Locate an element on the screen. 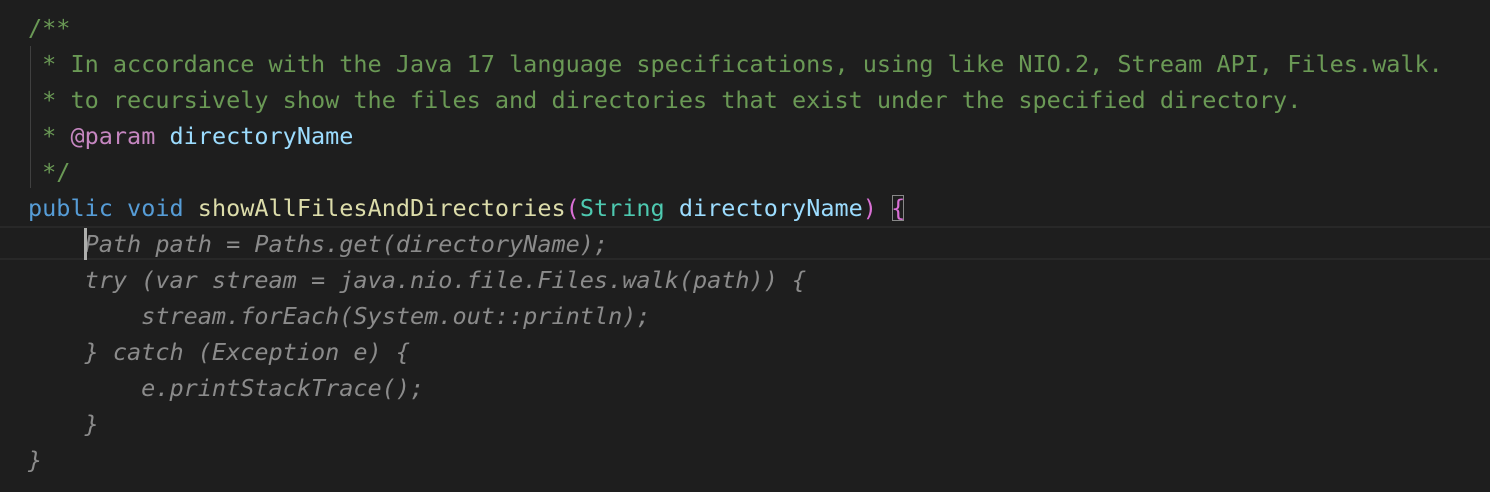  inline-suggestion-text: Path path = Paths.get(directoryName); is located at coordinates (318, 244).